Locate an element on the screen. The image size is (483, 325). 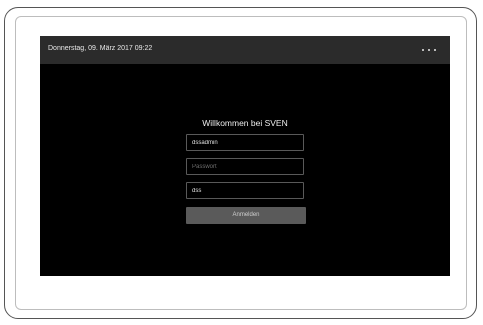
status-bar: Donnerstag, 09. März 2017 09:22 is located at coordinates (245, 50).